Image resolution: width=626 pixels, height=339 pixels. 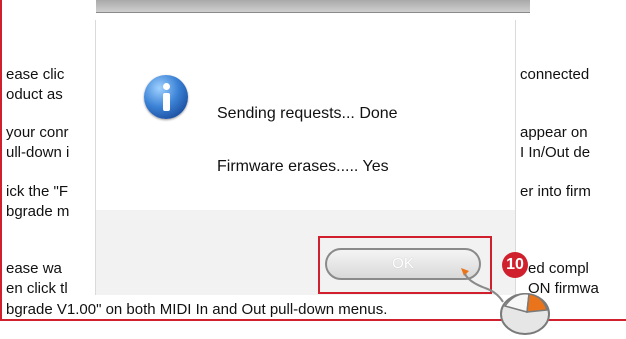 I want to click on bg-text-left-4: ull-down i, so click(x=38, y=152).